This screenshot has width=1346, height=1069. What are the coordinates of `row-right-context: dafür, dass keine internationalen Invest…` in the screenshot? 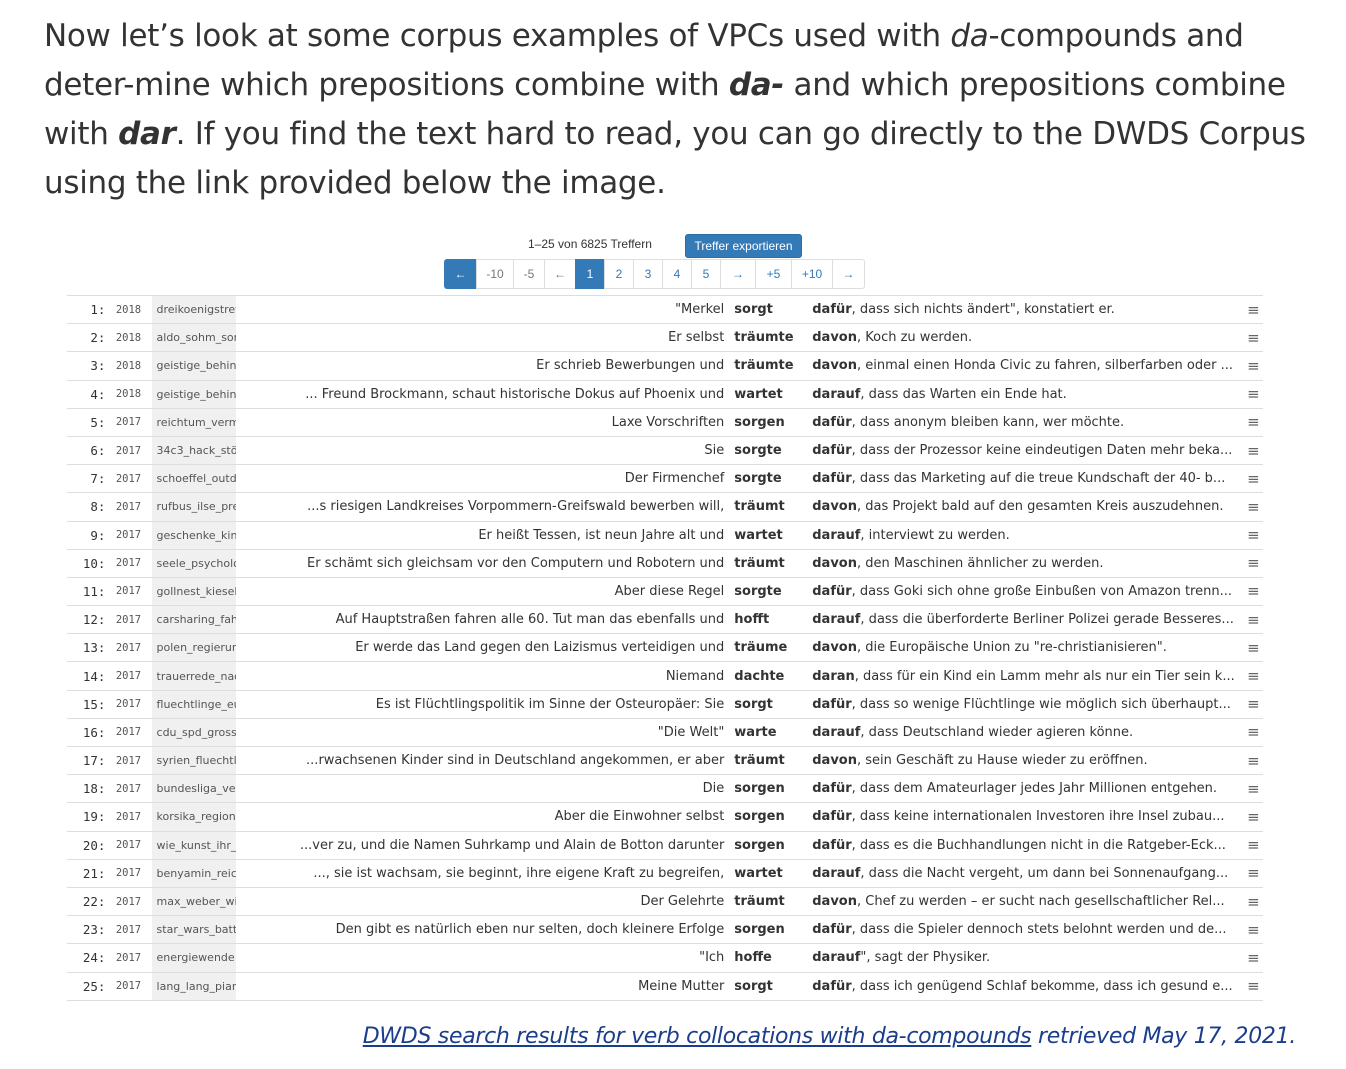 It's located at (1024, 816).